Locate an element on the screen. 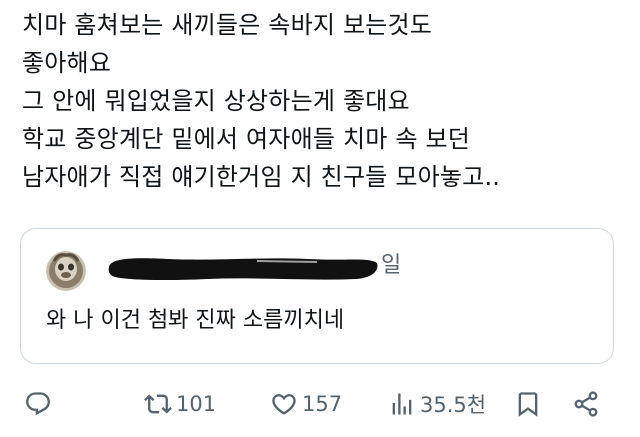 Image resolution: width=640 pixels, height=437 pixels. like-button: 157 is located at coordinates (306, 404).